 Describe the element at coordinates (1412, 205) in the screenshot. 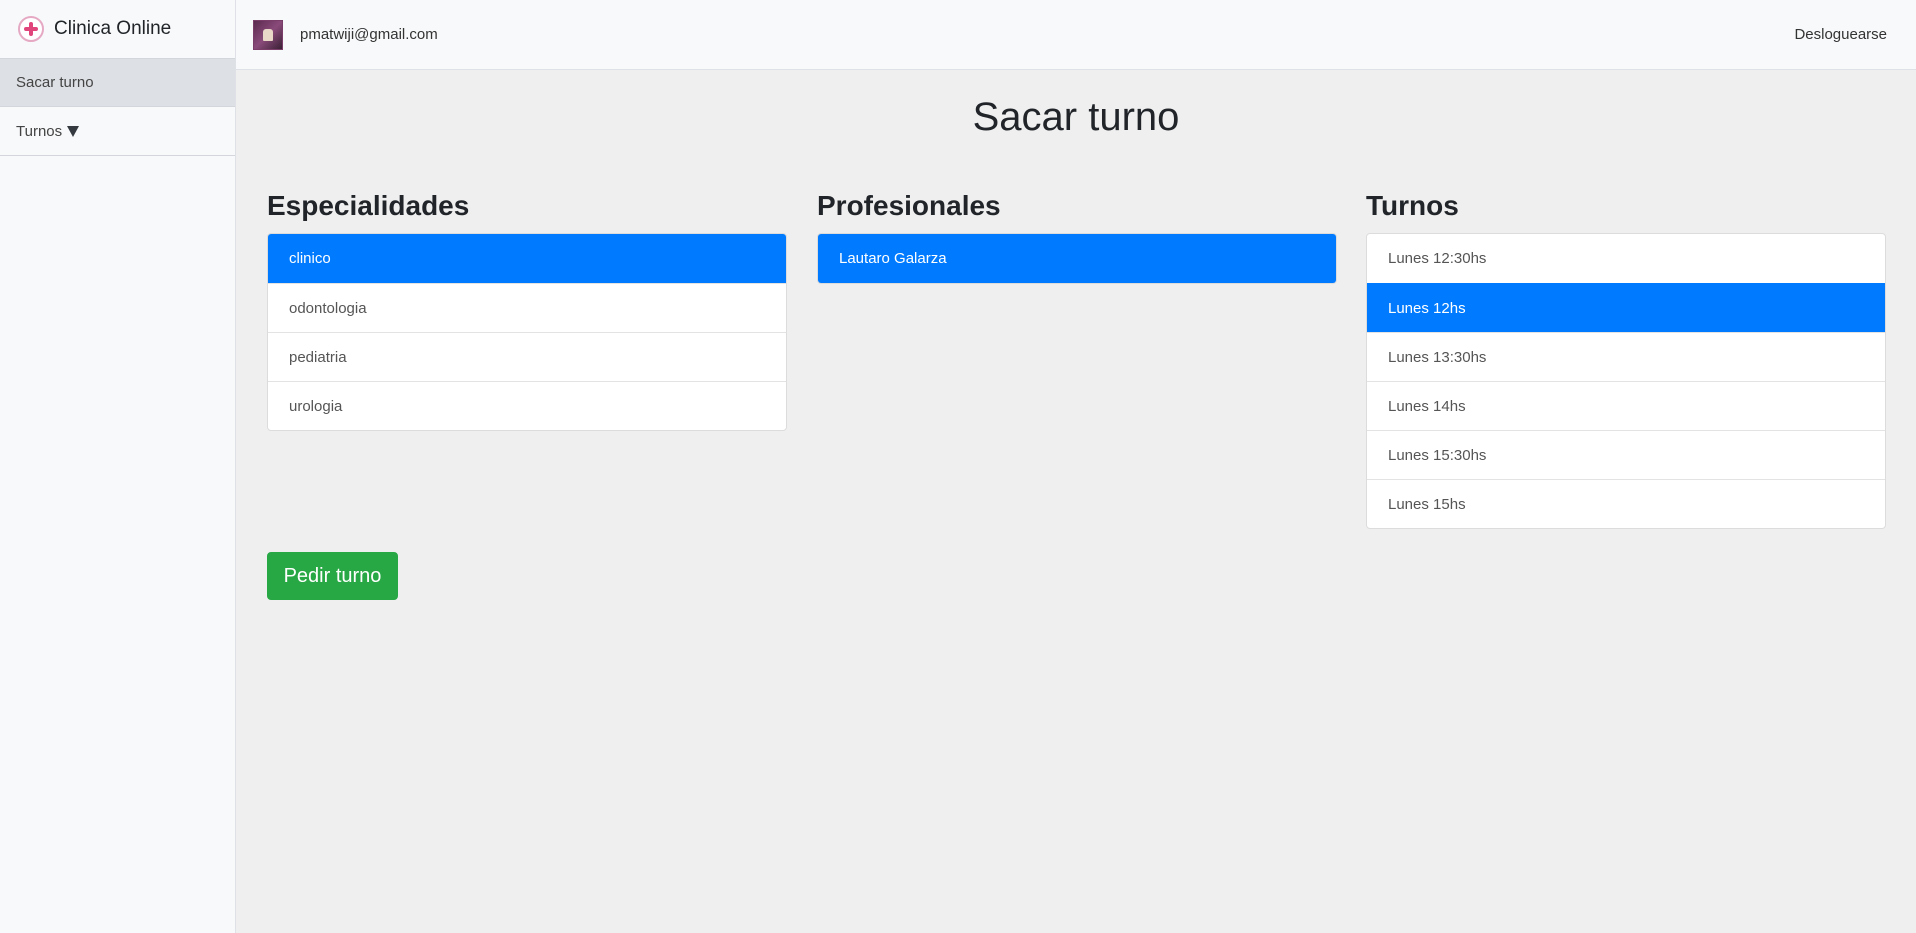

I see `turnos-title: Turnos` at that location.